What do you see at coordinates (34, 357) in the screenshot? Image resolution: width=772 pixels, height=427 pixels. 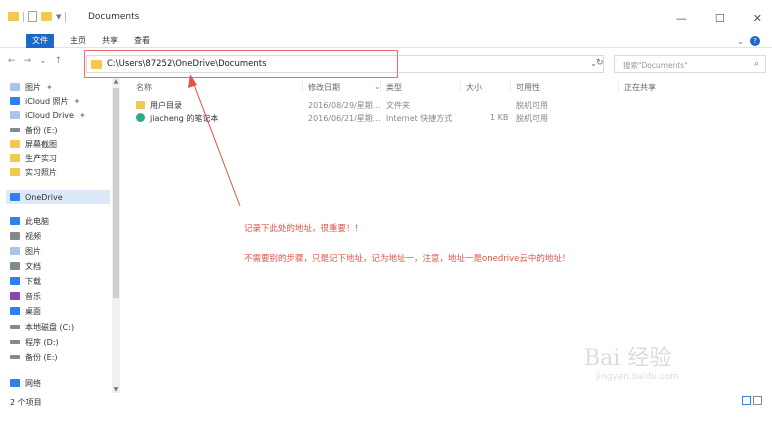 I see `nav-item-backup-e-pc: 备份 (E:)` at bounding box center [34, 357].